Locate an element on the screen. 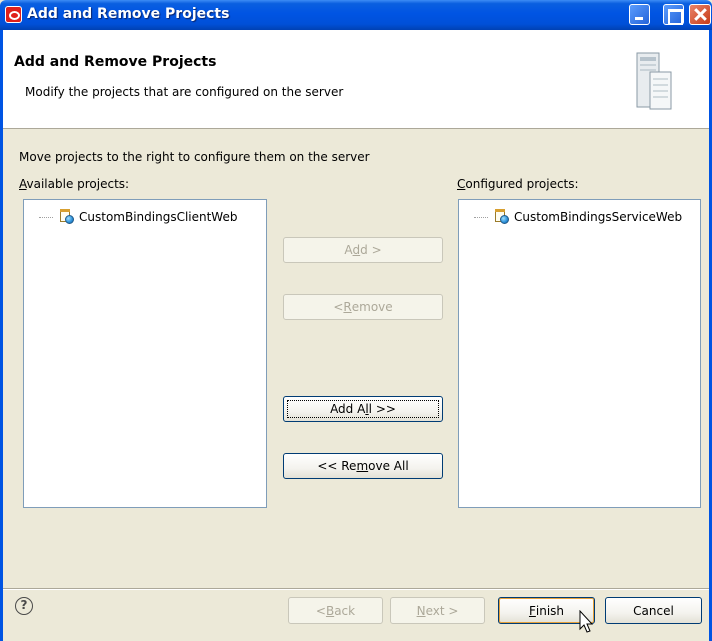 This screenshot has width=712, height=641. footer-separator is located at coordinates (356, 589).